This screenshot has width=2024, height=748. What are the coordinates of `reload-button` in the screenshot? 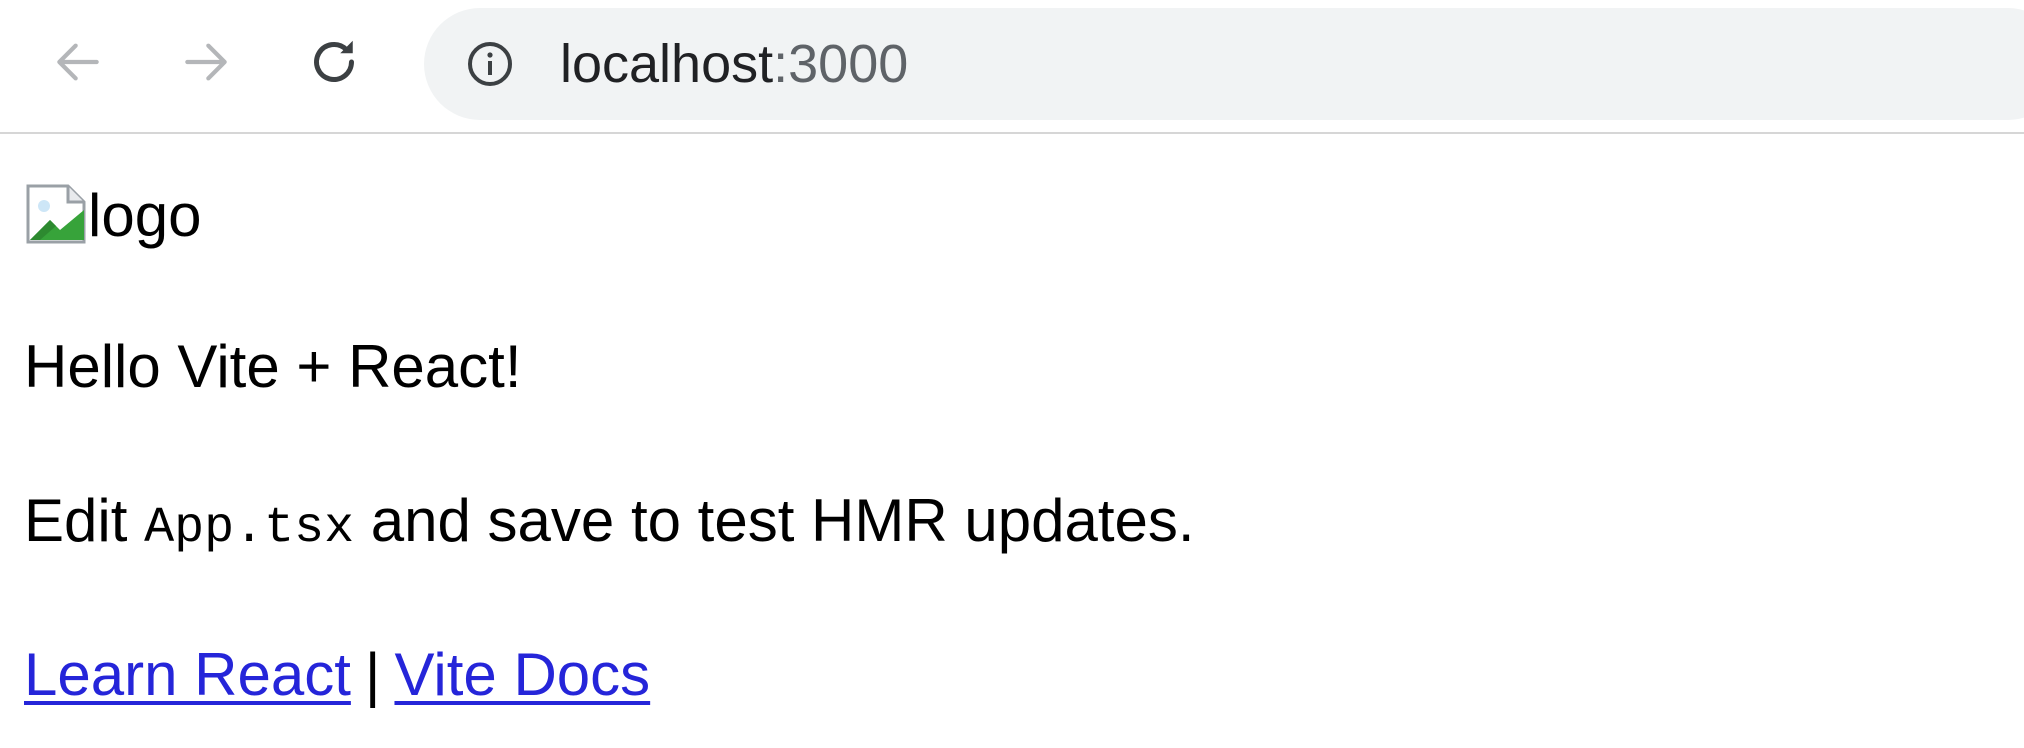 It's located at (334, 62).